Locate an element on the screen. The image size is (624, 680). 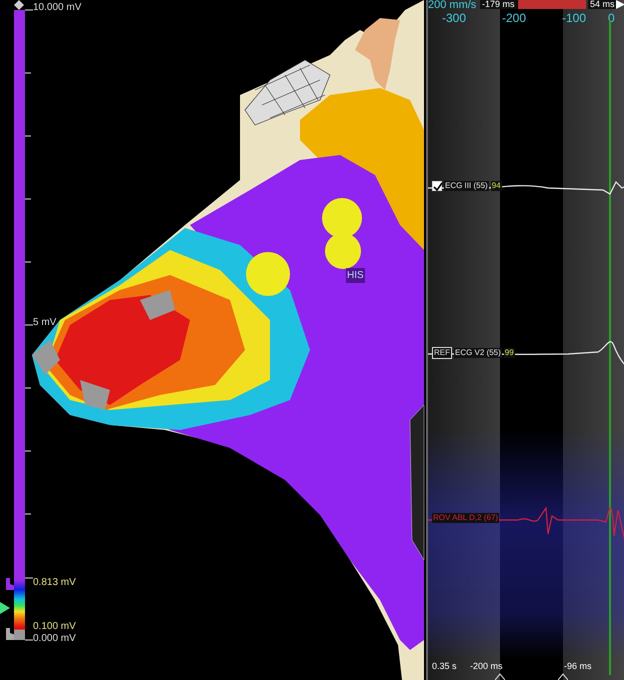
lower-threshold-label: 0.100 mV is located at coordinates (54, 627).